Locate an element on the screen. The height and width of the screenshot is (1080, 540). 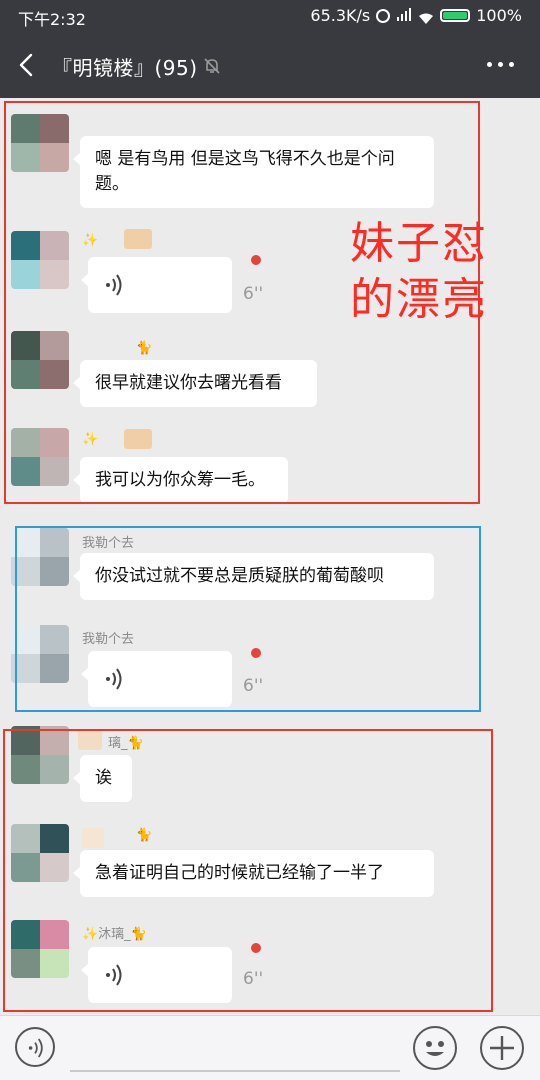
plus-button is located at coordinates (502, 1048).